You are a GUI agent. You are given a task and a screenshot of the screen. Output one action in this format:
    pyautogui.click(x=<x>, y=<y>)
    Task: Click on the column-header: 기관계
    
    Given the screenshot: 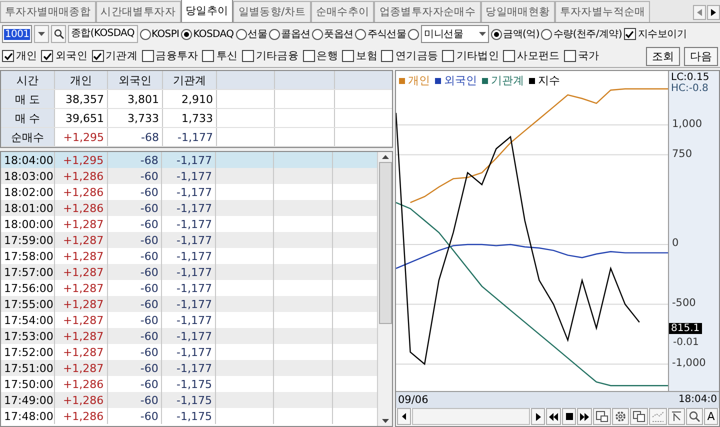 What is the action you would take?
    pyautogui.click(x=190, y=80)
    